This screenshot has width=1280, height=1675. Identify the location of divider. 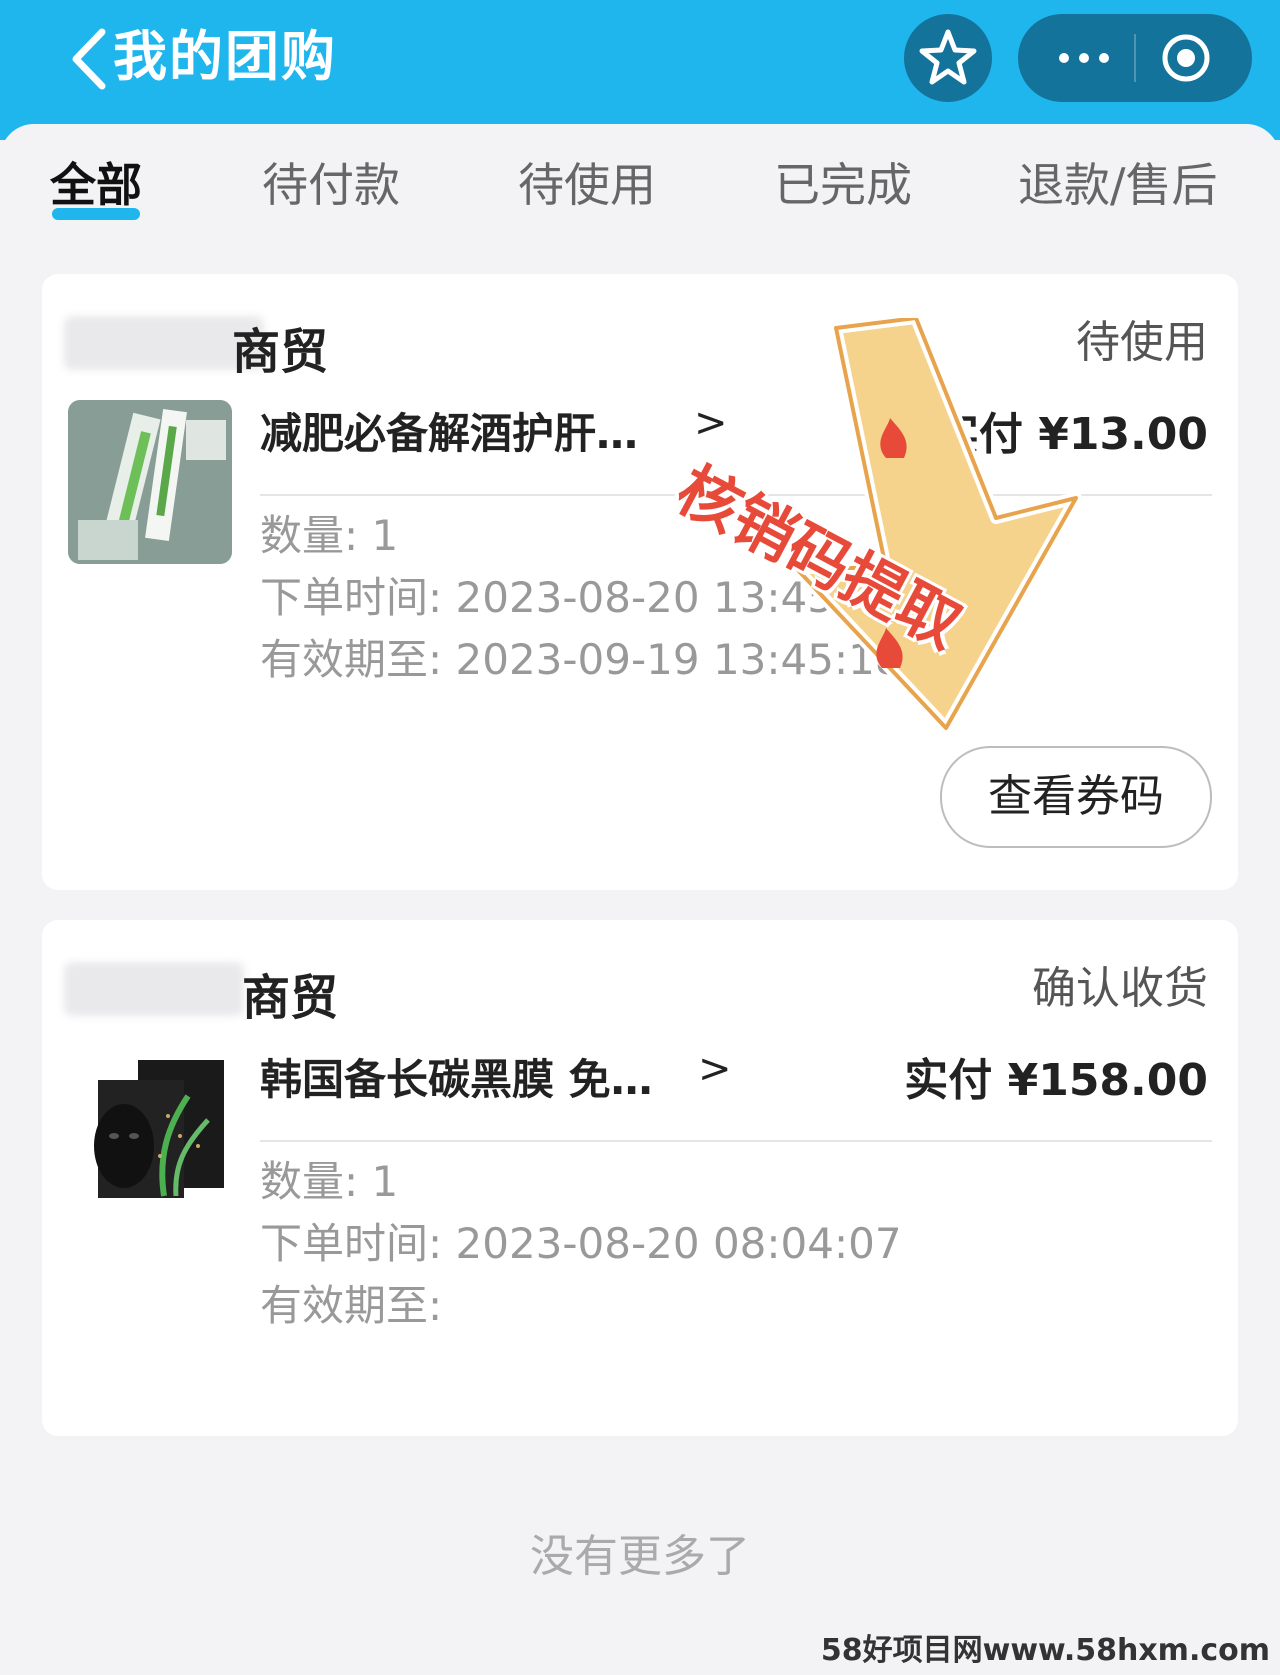
(736, 1141).